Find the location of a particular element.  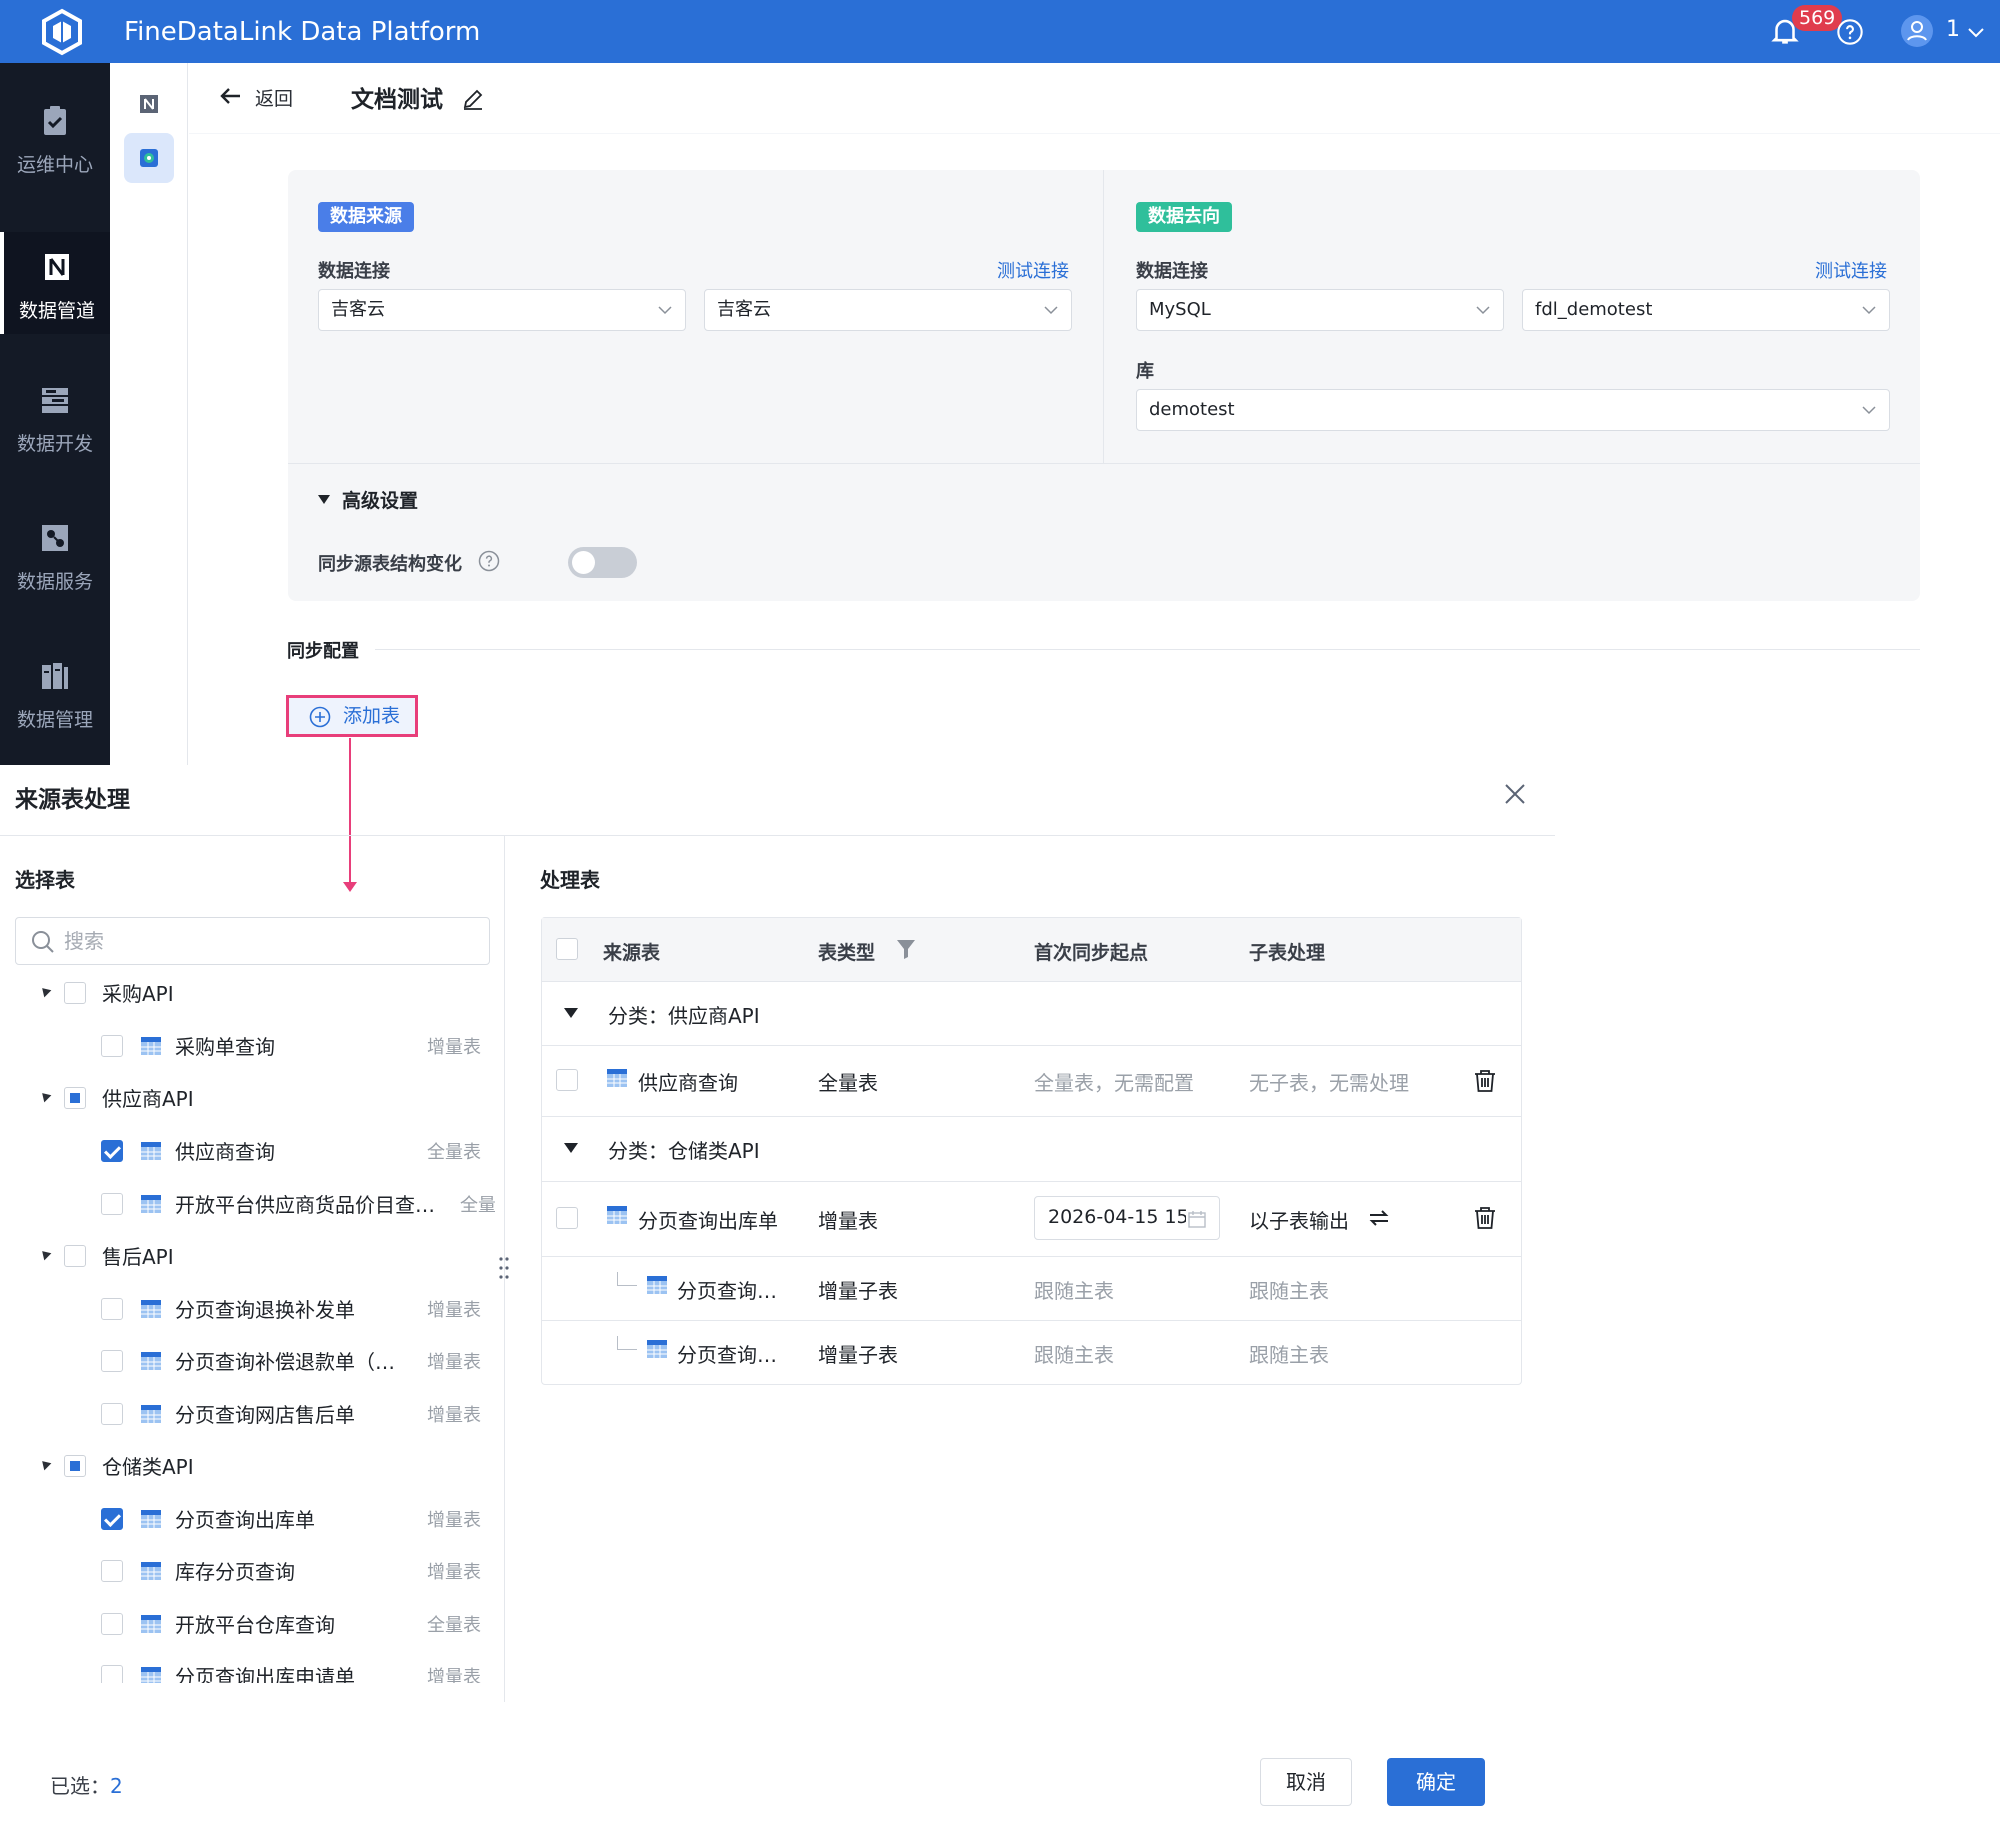

task-small-icon is located at coordinates (149, 158).